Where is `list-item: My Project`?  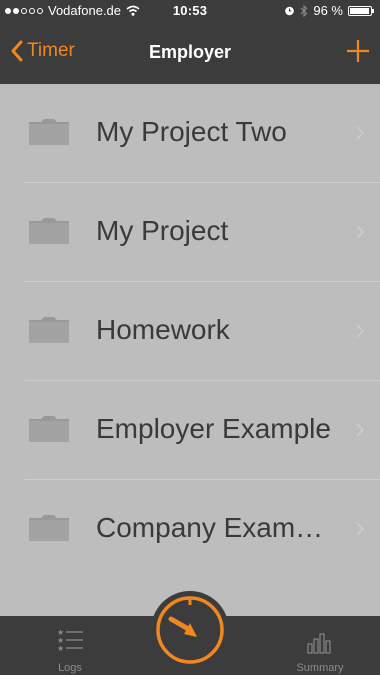 list-item: My Project is located at coordinates (190, 232).